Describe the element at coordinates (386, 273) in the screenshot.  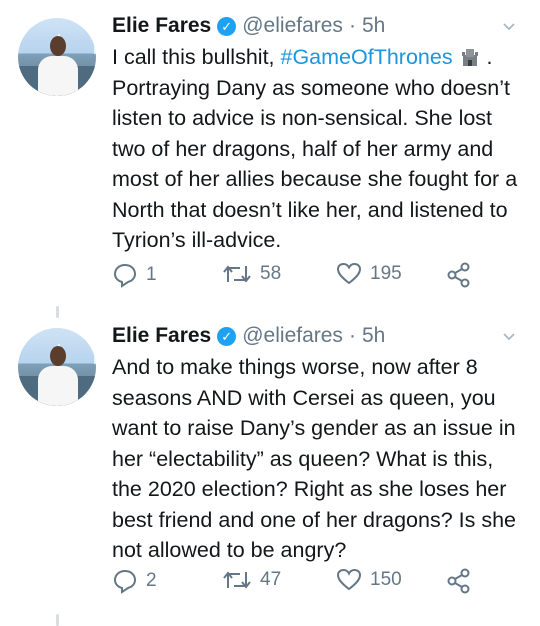
I see `like-count: 195` at that location.